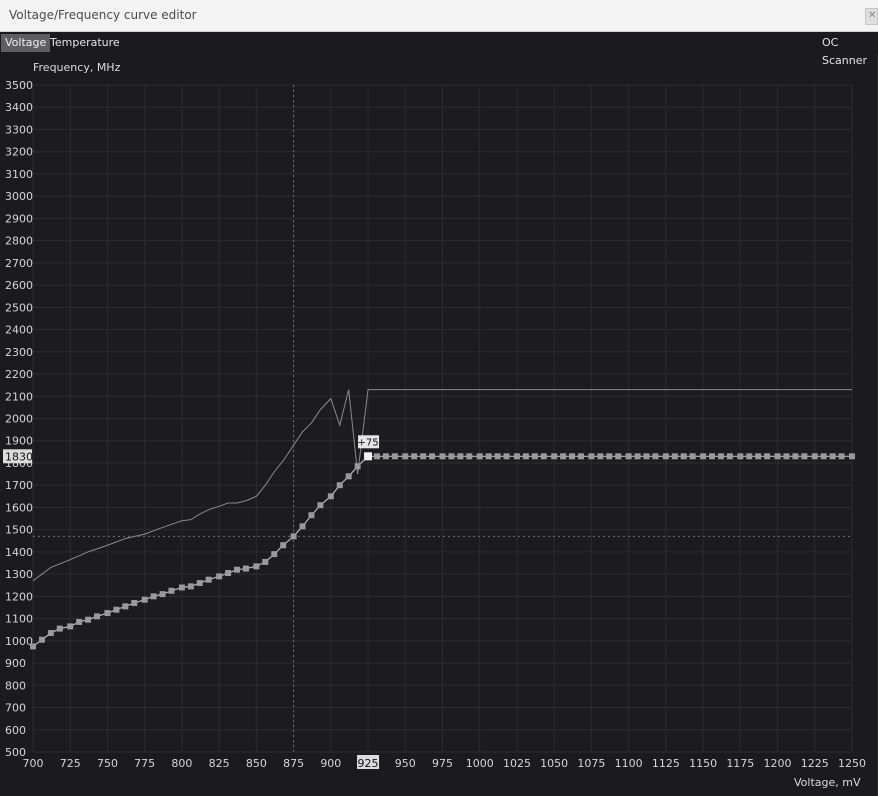  What do you see at coordinates (19, 530) in the screenshot?
I see `y-tick-label: 1500` at bounding box center [19, 530].